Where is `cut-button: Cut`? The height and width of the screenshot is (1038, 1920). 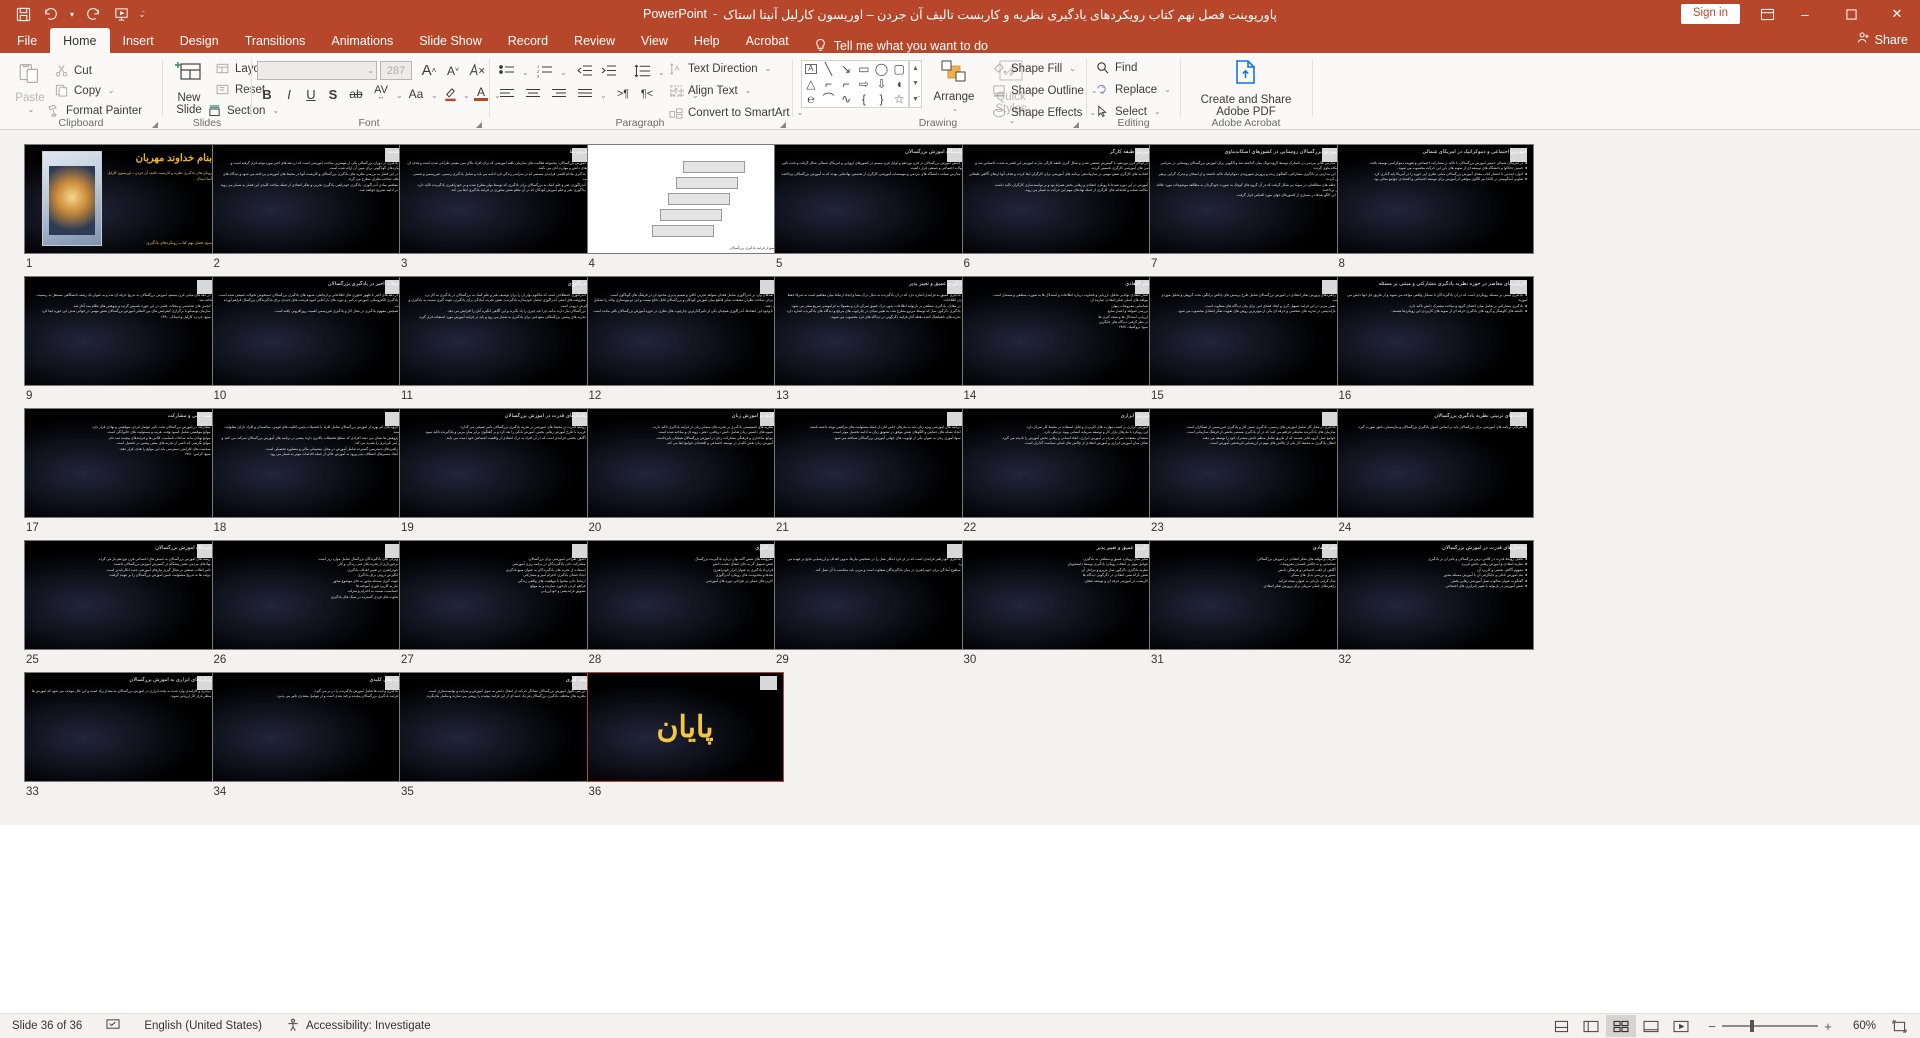
cut-button: Cut is located at coordinates (73, 70).